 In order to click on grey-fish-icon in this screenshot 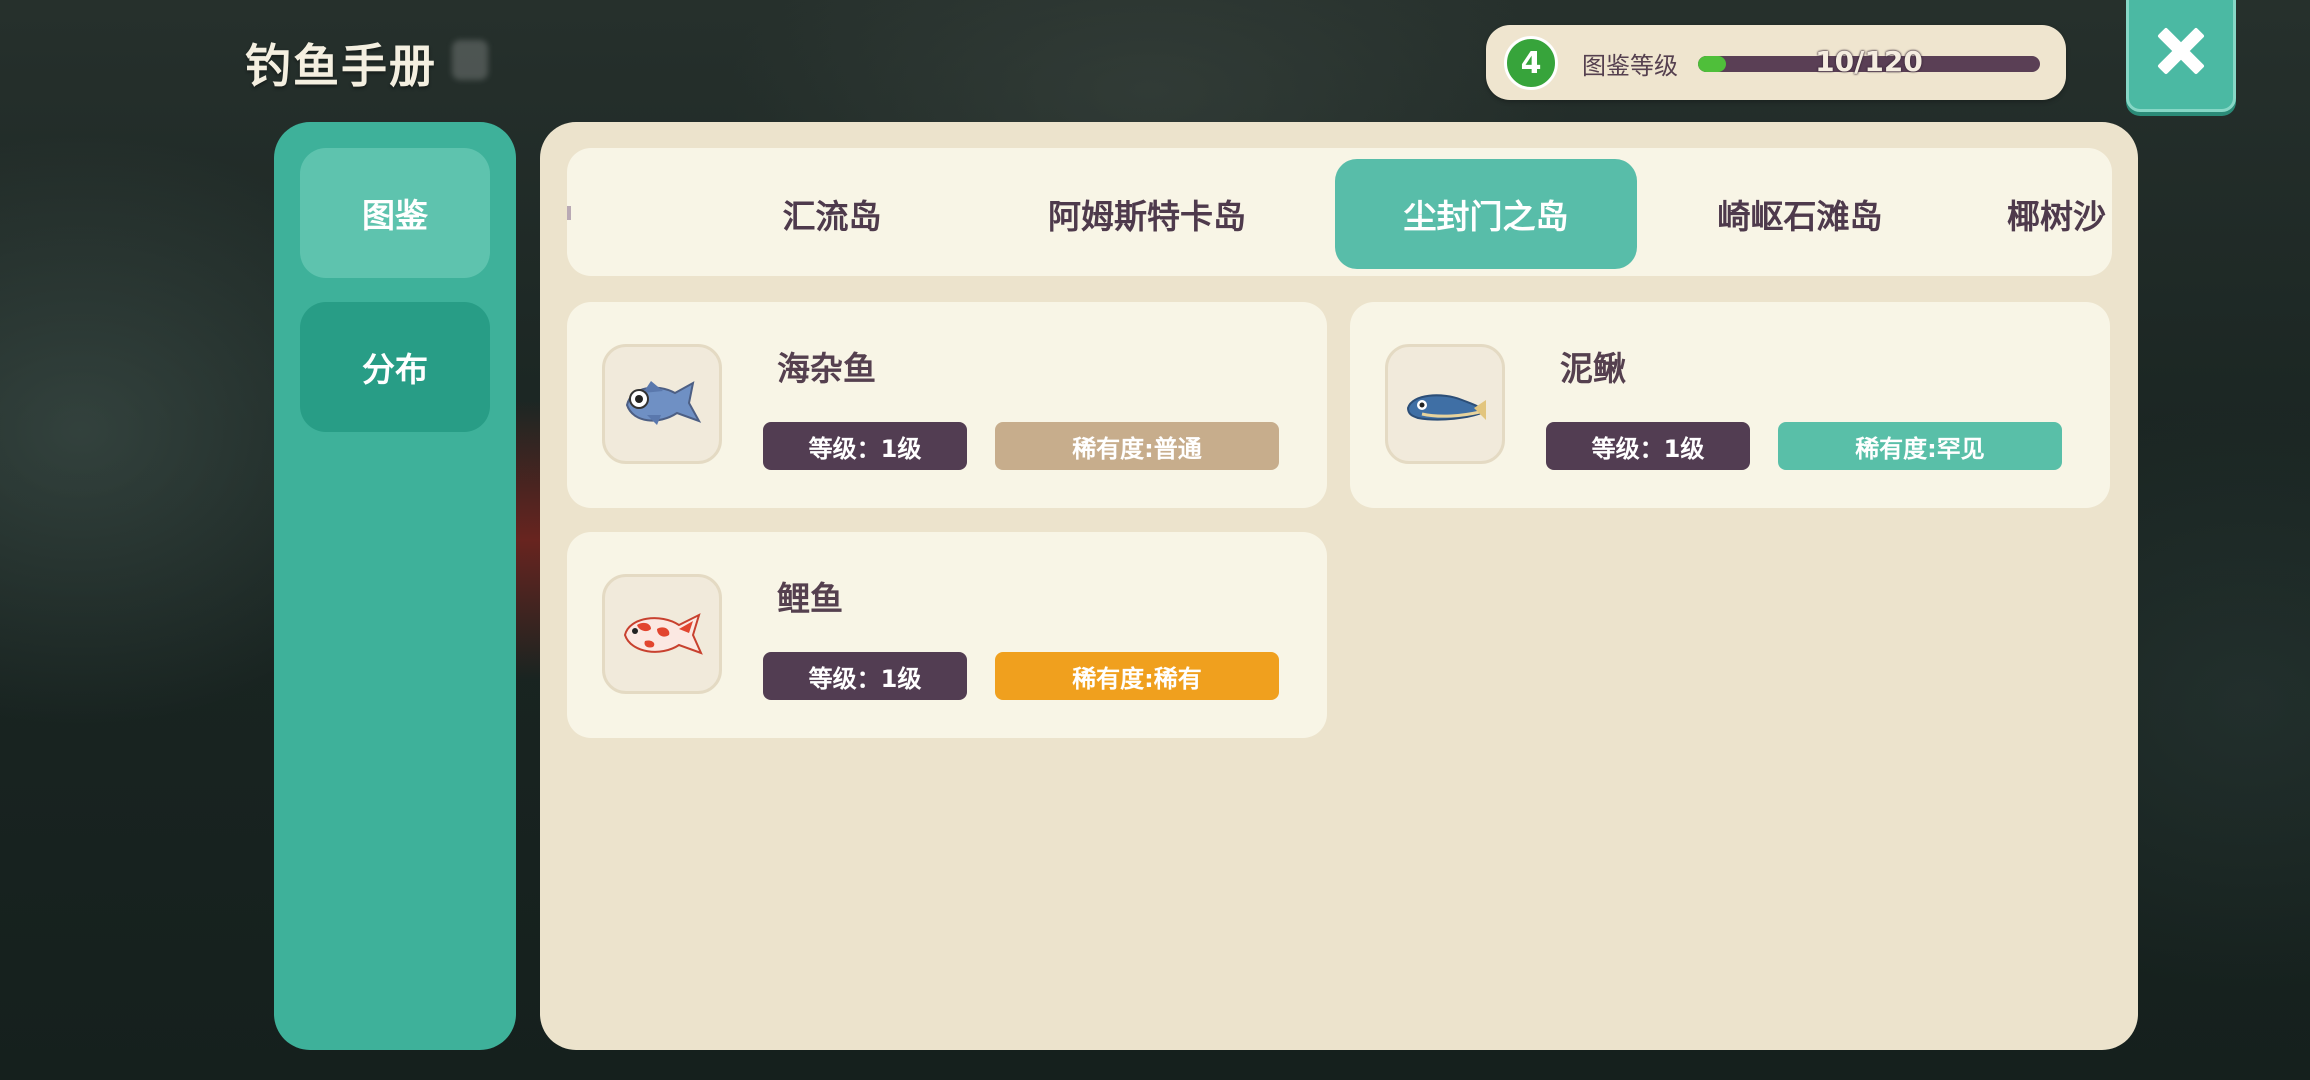, I will do `click(663, 403)`.